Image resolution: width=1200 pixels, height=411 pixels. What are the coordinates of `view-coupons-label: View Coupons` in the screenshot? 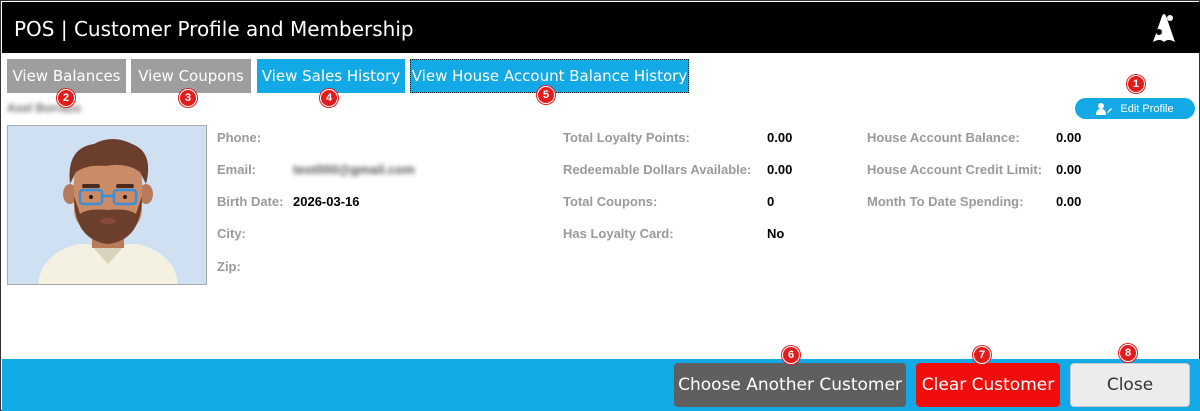 It's located at (191, 76).